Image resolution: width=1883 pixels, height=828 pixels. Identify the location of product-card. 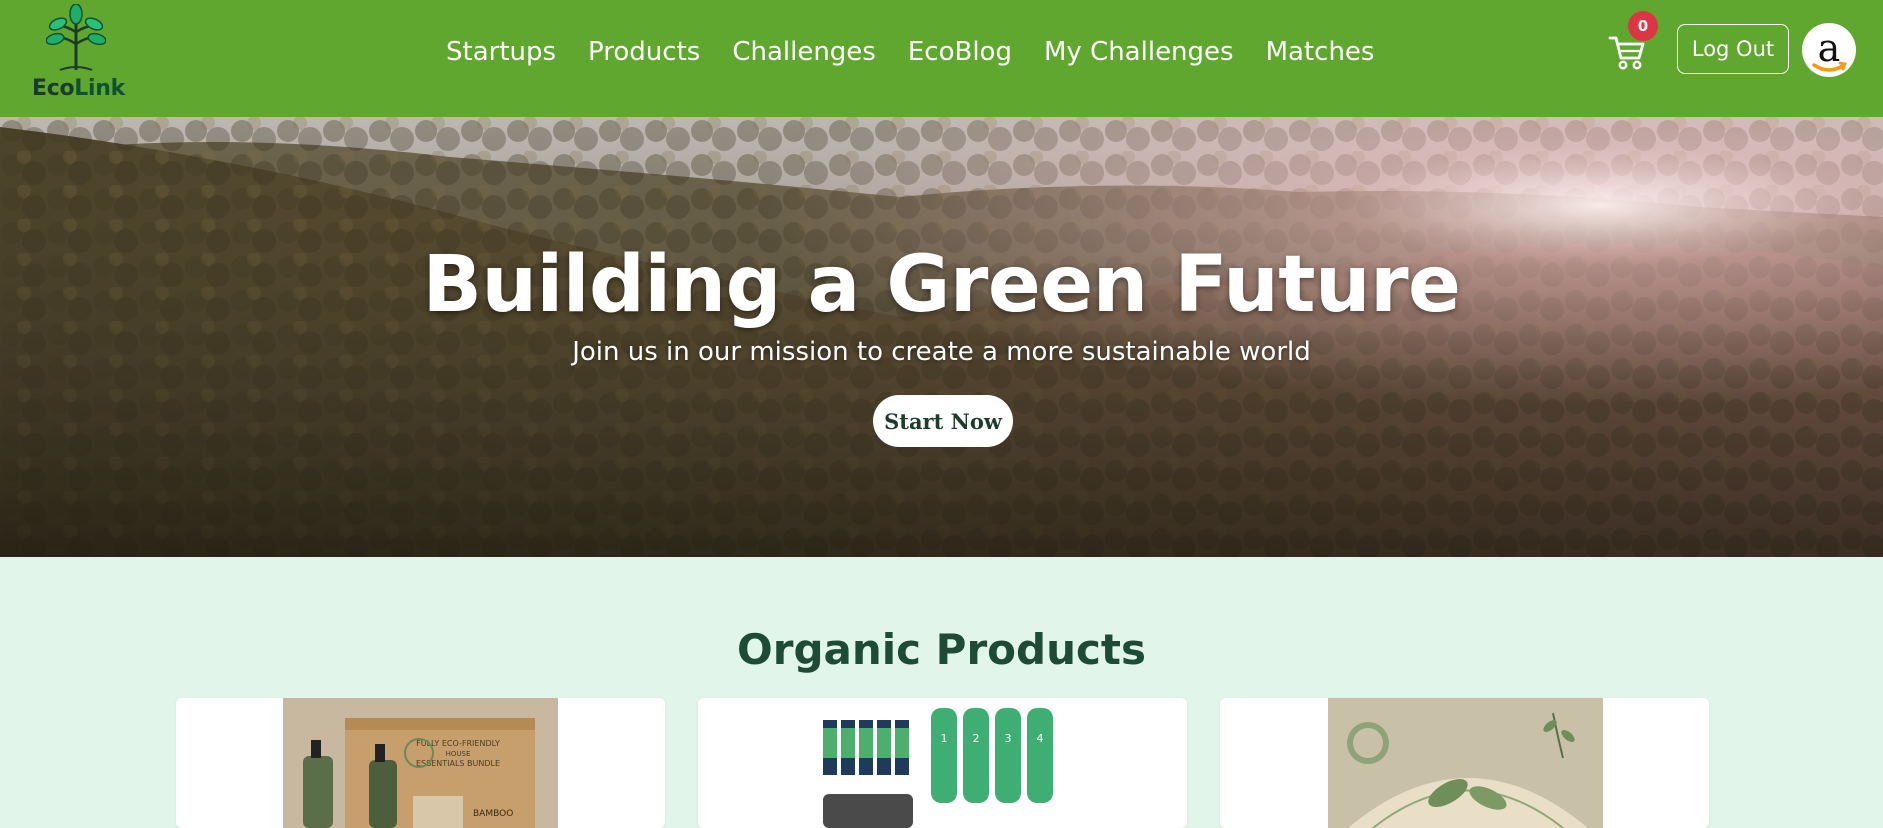
(1464, 763).